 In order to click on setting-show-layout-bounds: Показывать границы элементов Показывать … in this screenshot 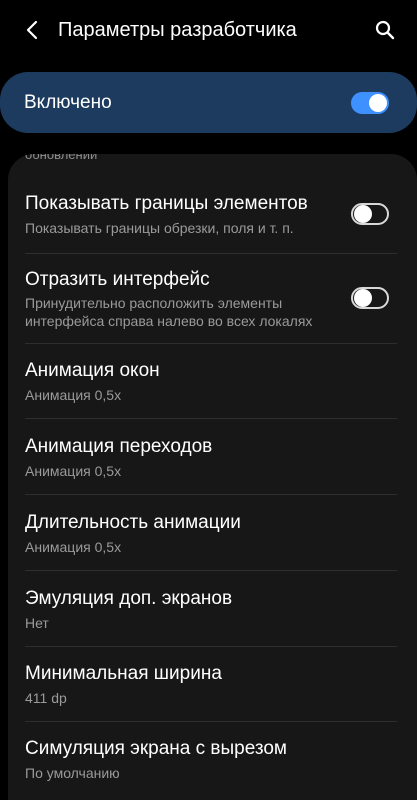, I will do `click(212, 218)`.